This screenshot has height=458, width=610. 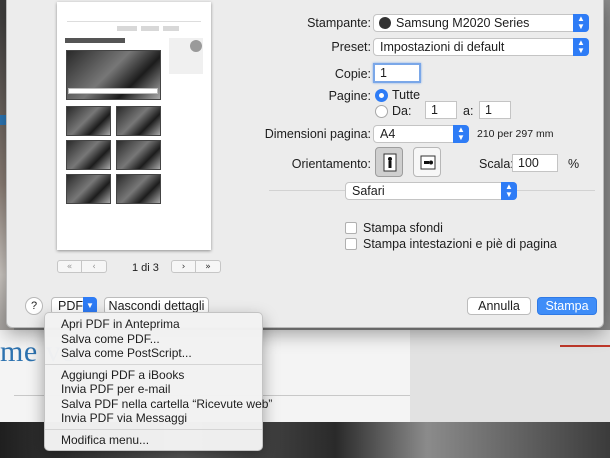 I want to click on previous-page-button: ‹, so click(x=94, y=266).